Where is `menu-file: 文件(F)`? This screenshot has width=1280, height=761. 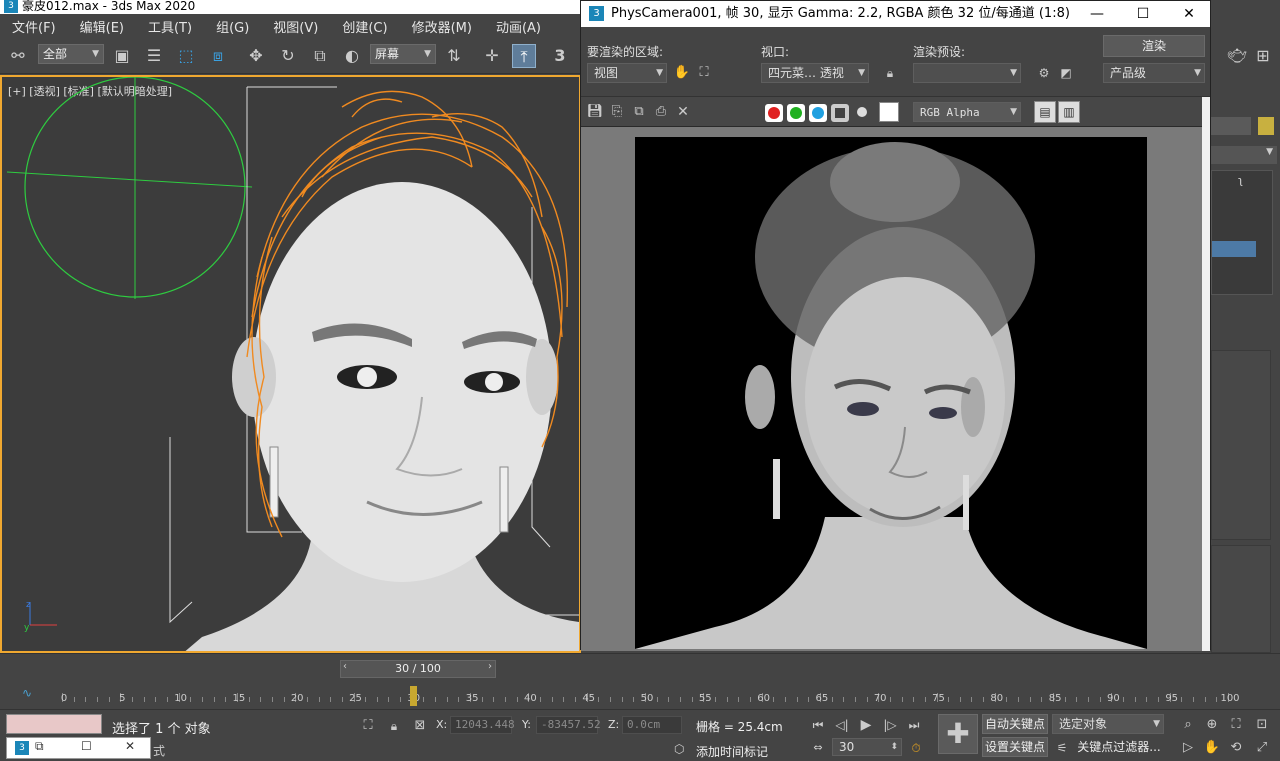
menu-file: 文件(F) is located at coordinates (34, 26).